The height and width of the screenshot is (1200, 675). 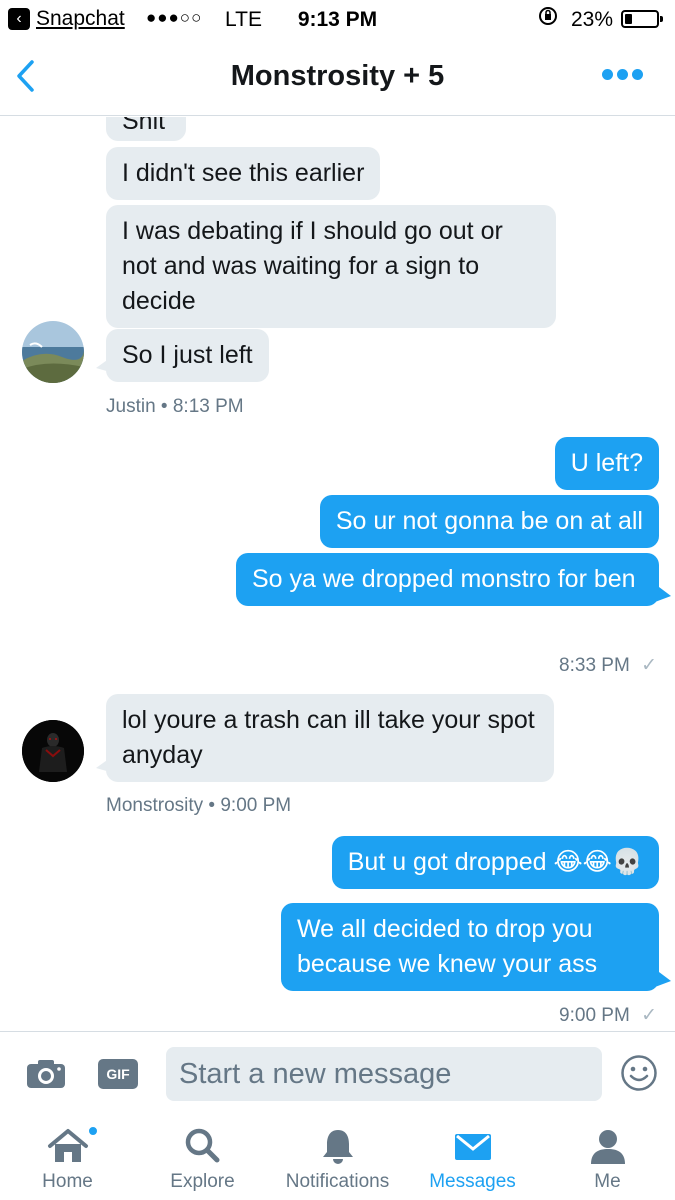 What do you see at coordinates (642, 19) in the screenshot?
I see `battery-icon` at bounding box center [642, 19].